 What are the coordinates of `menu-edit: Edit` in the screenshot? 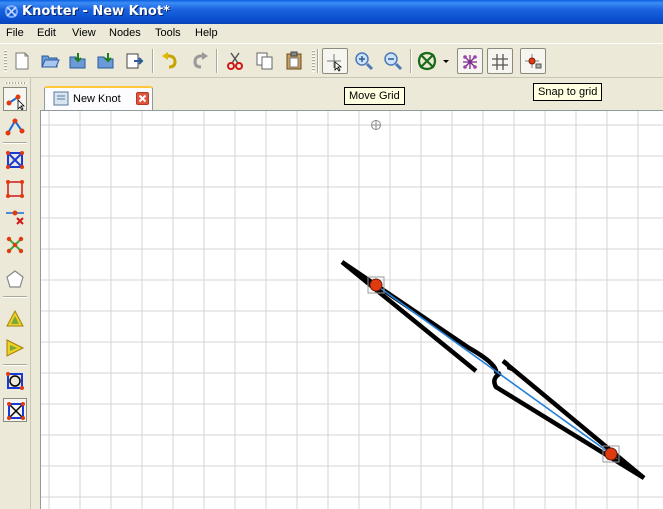 It's located at (46, 33).